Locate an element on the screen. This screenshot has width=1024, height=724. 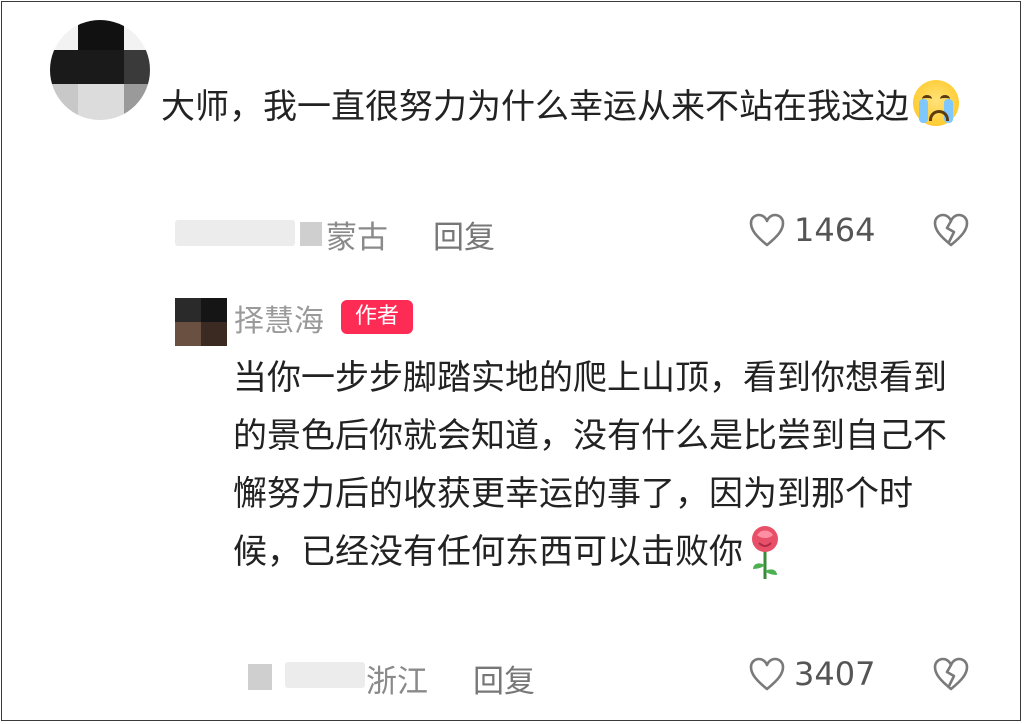
author-avatar is located at coordinates (201, 322).